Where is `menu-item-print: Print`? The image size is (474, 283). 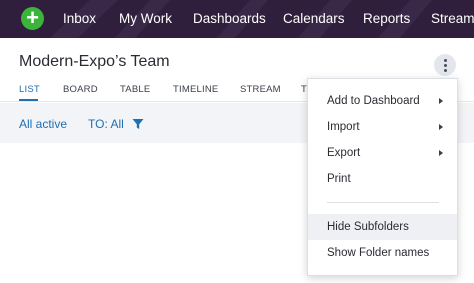
menu-item-print: Print is located at coordinates (382, 179).